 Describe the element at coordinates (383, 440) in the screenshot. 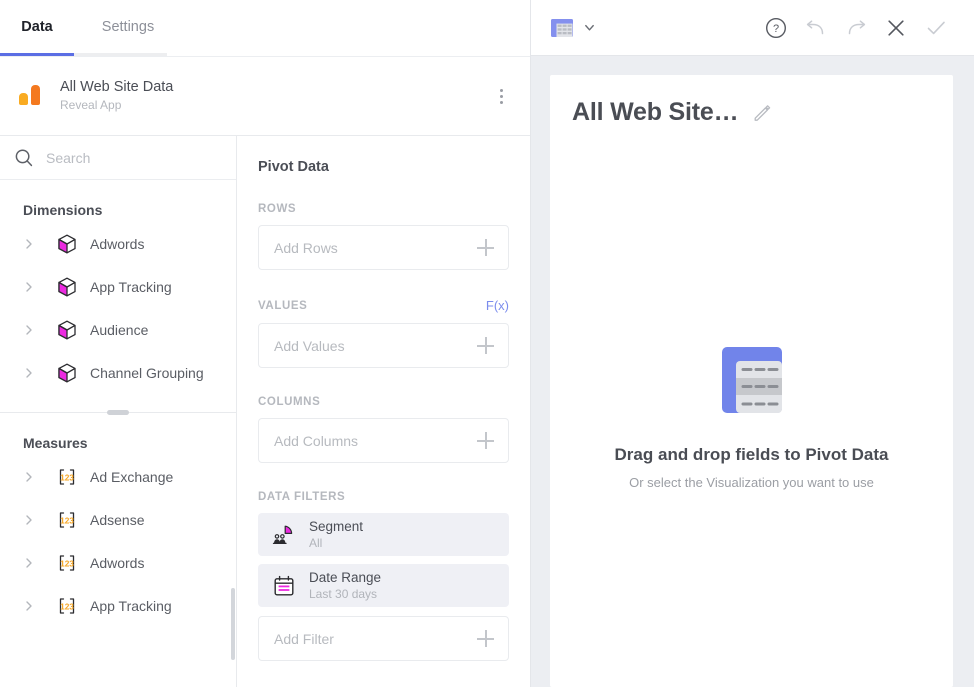

I see `add-columns-dropzone: Add Columns` at that location.